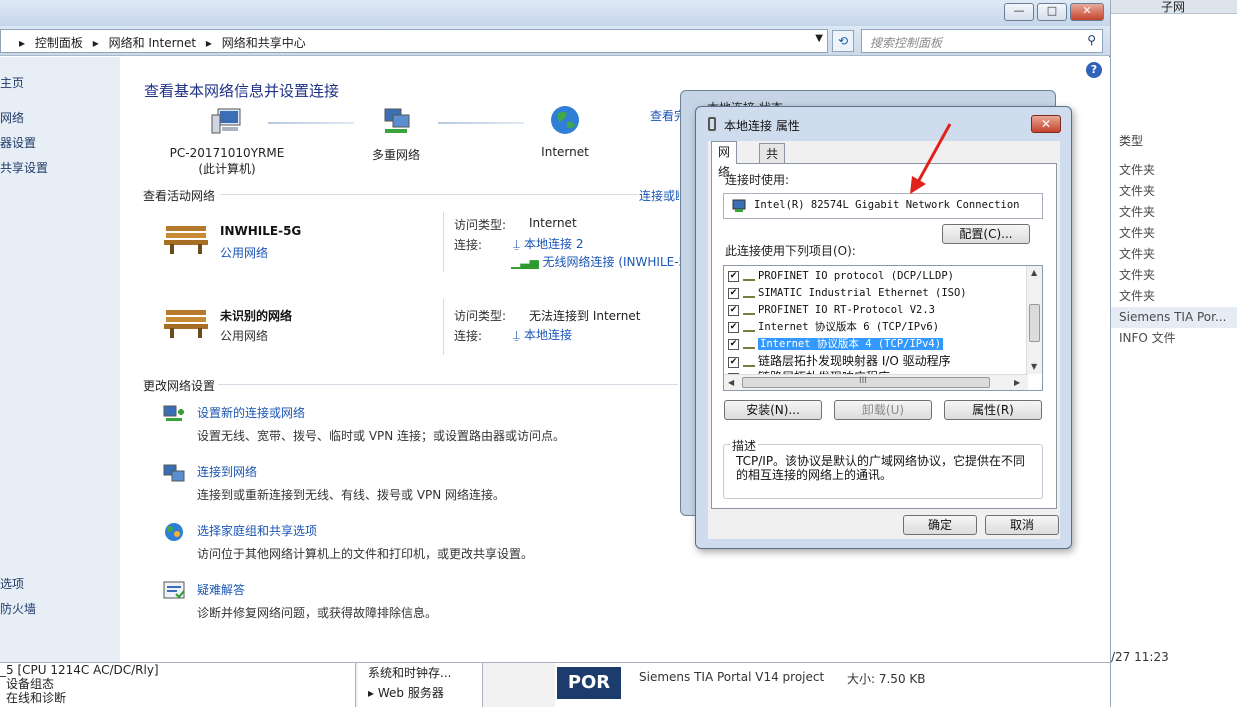 The image size is (1237, 707). What do you see at coordinates (555, 13) in the screenshot?
I see `window-titlebar: — □ ✕` at bounding box center [555, 13].